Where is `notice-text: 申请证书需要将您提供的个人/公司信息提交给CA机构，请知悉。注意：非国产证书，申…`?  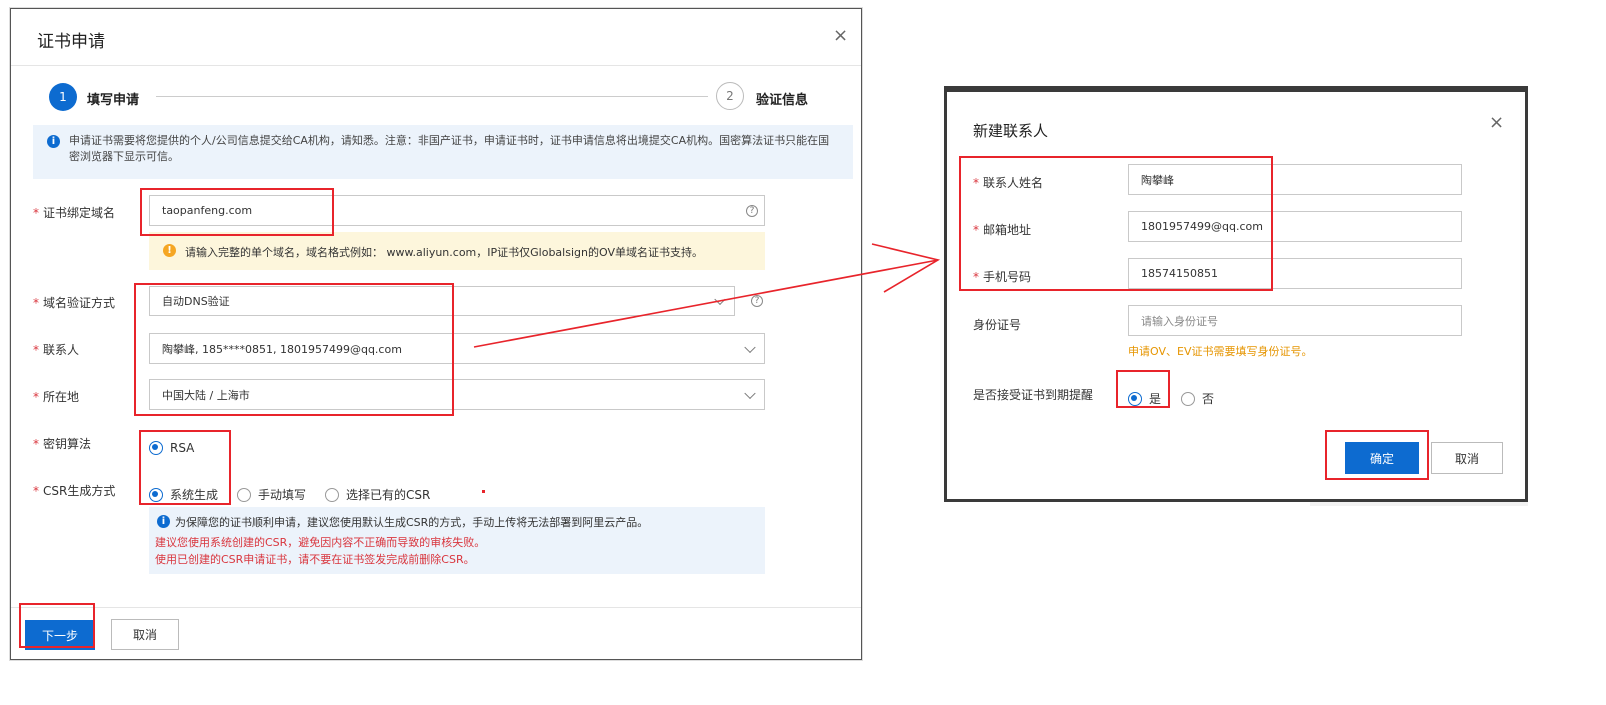 notice-text: 申请证书需要将您提供的个人/公司信息提交给CA机构，请知悉。注意：非国产证书，申… is located at coordinates (449, 148).